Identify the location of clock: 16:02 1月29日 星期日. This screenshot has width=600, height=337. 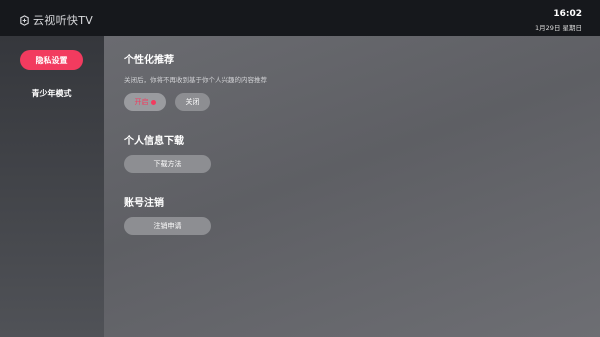
(558, 21).